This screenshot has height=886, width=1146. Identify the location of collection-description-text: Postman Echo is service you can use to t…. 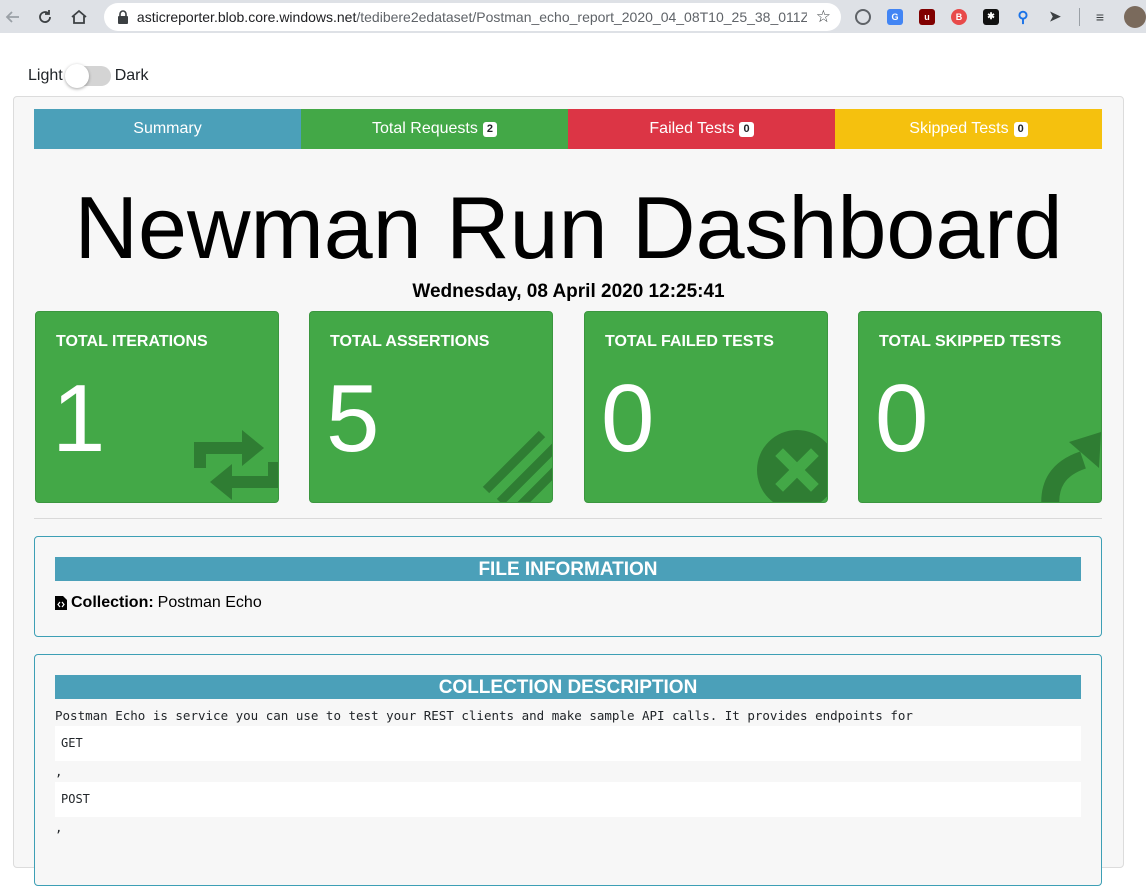
(484, 715).